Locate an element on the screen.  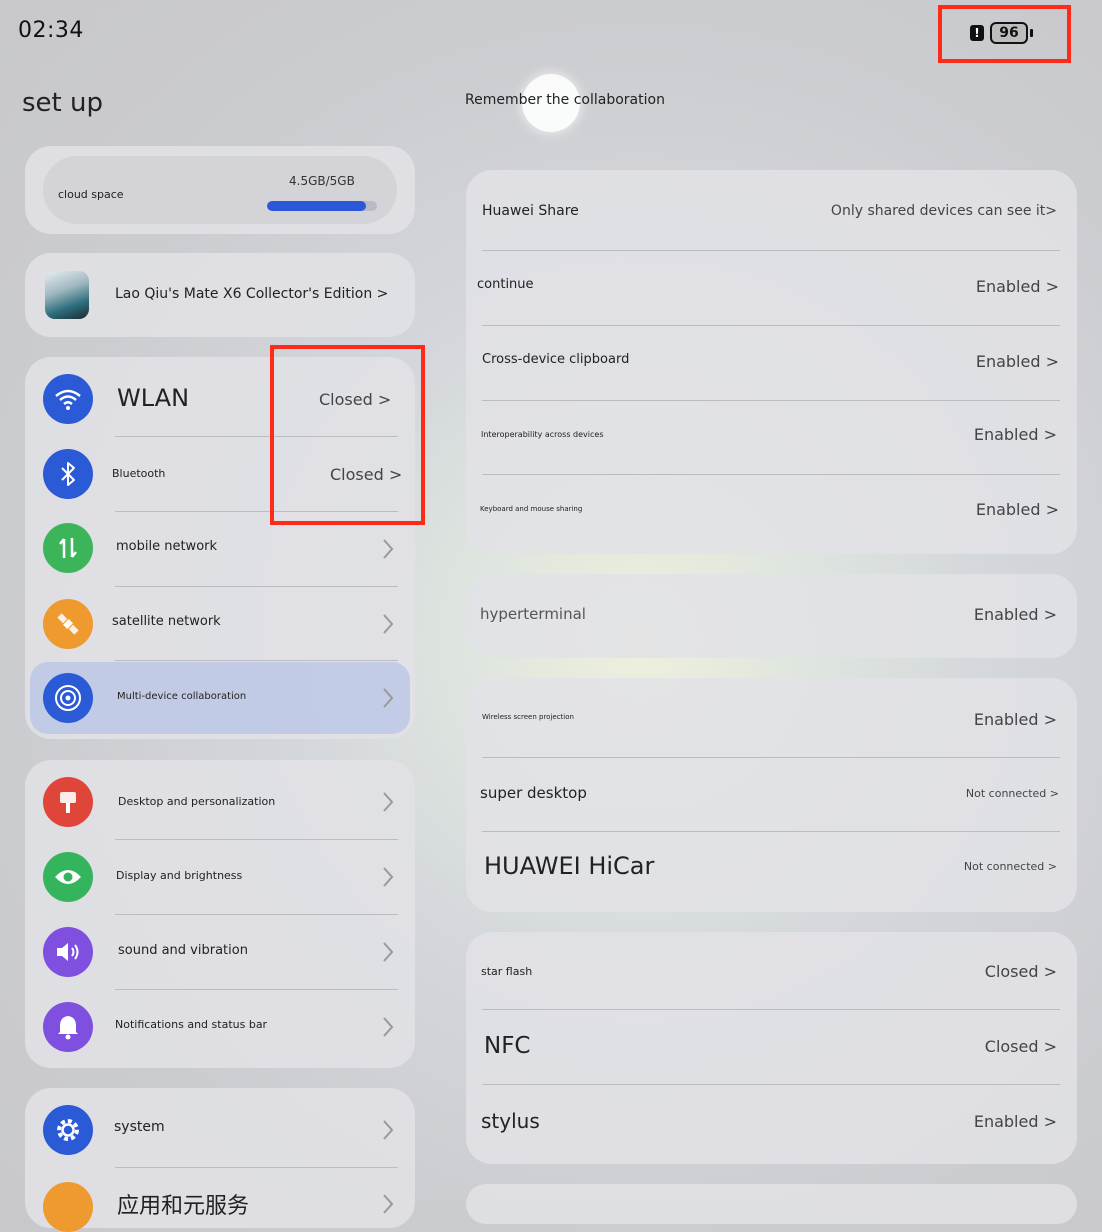
keyboard-mouse-sharing-label: Keyboard and mouse sharing is located at coordinates (531, 509).